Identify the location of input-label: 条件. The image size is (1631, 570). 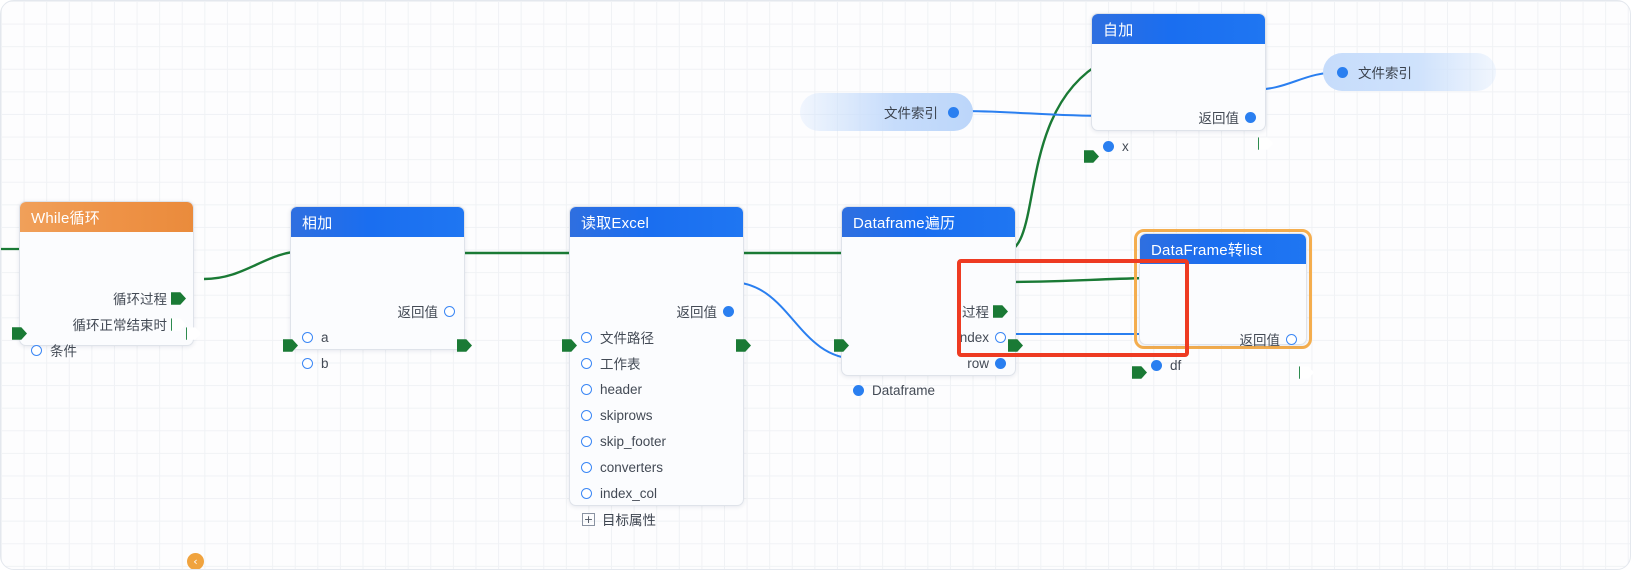
(63, 351).